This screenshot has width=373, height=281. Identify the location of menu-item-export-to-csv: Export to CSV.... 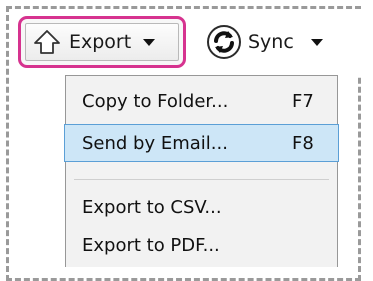
(201, 207).